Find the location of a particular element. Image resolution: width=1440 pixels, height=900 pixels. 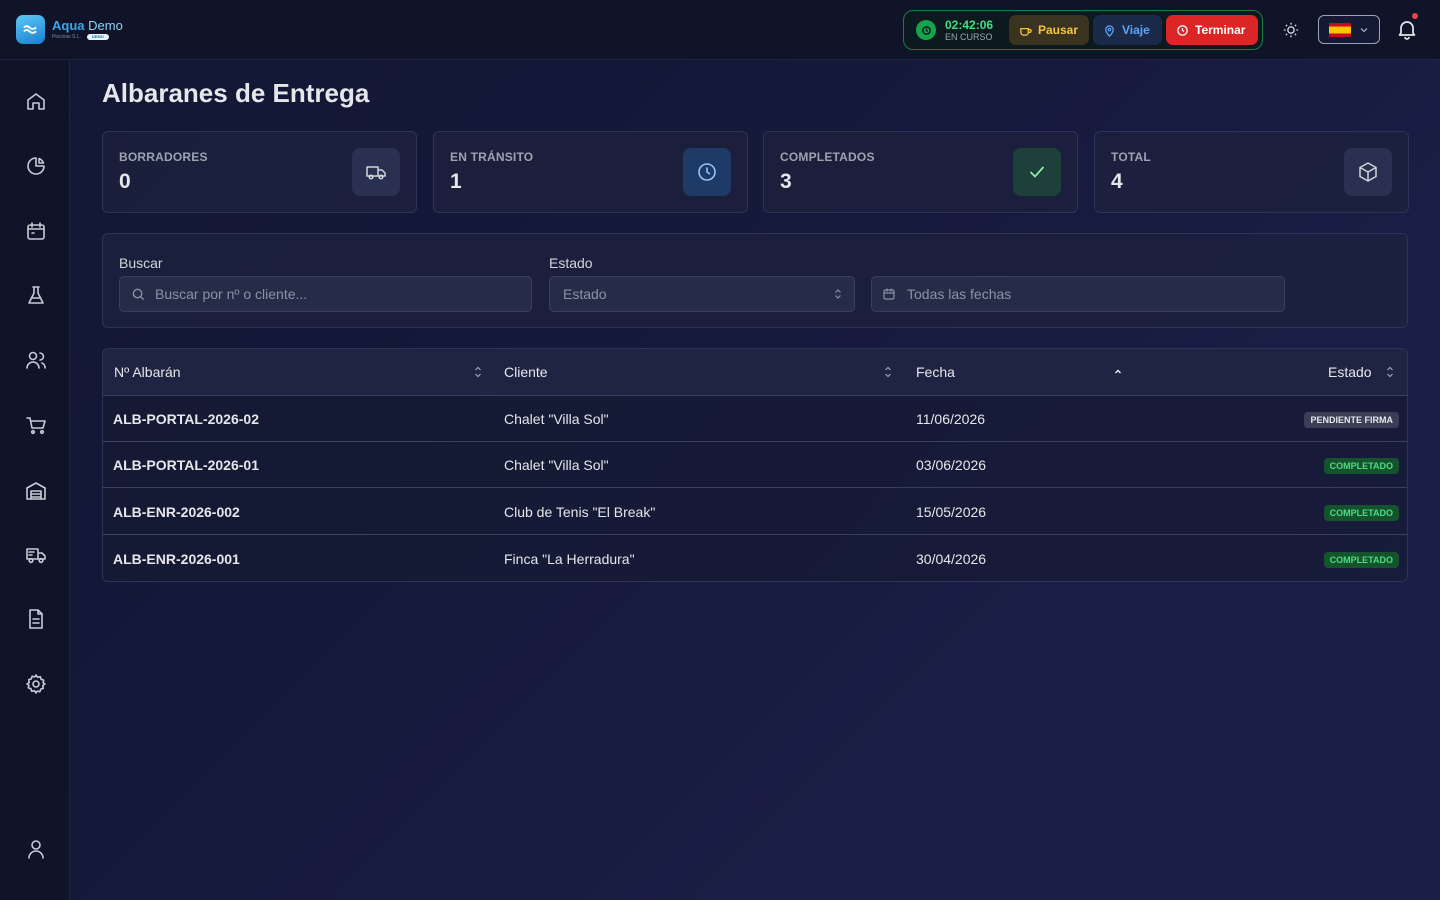

language-selector is located at coordinates (1349, 29).